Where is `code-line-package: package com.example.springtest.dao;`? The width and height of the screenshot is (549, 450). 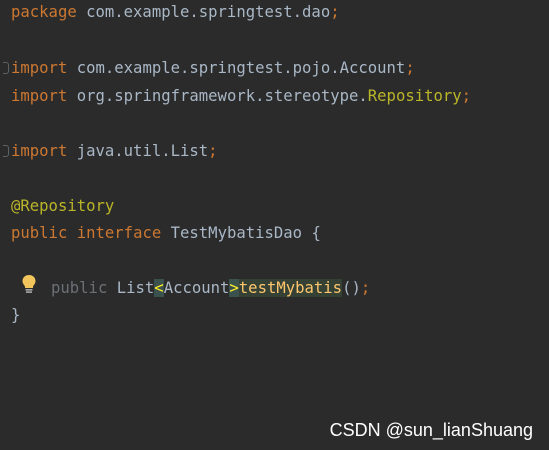
code-line-package: package com.example.springtest.dao; is located at coordinates (175, 12).